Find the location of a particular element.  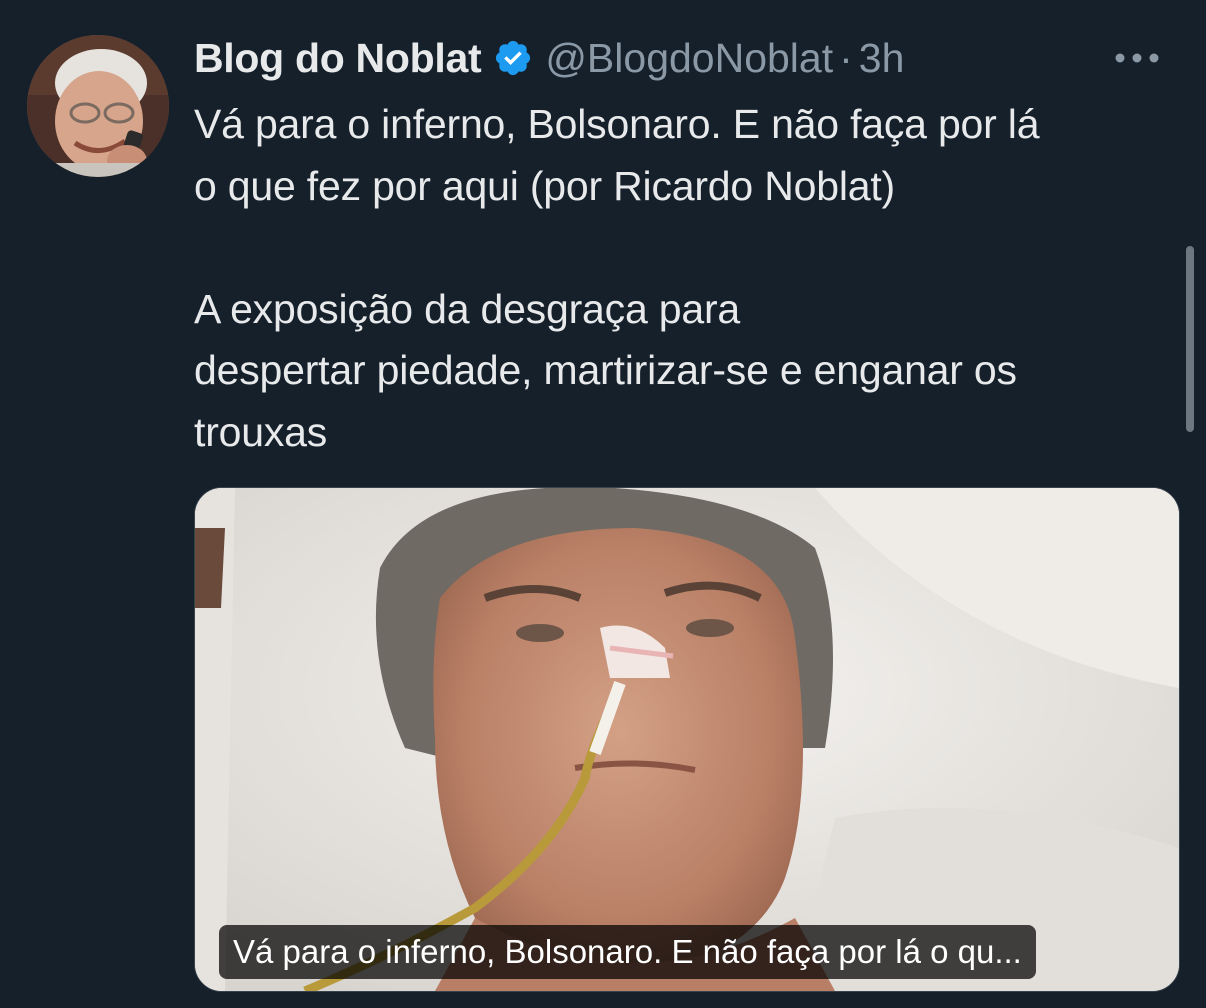

tweet-text-line: A exposição da desgraça para is located at coordinates (467, 308).